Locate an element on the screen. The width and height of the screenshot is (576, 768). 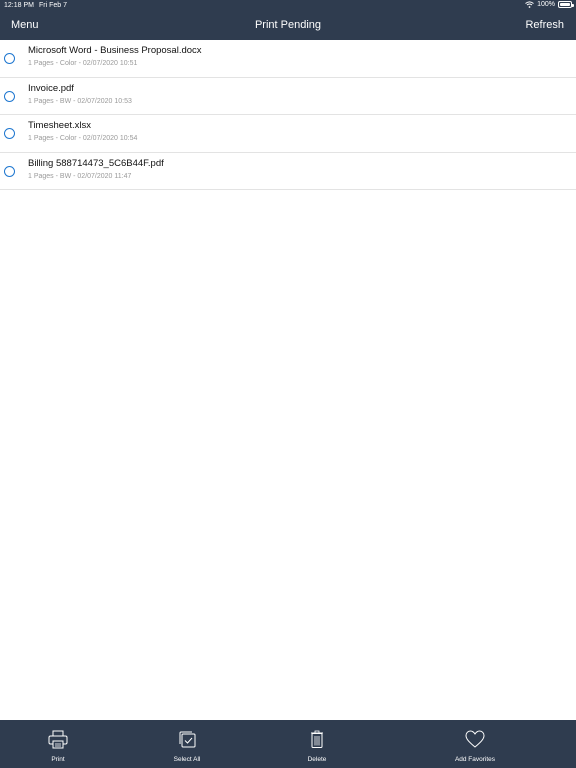
status-date: Fri Feb 7 is located at coordinates (53, 5).